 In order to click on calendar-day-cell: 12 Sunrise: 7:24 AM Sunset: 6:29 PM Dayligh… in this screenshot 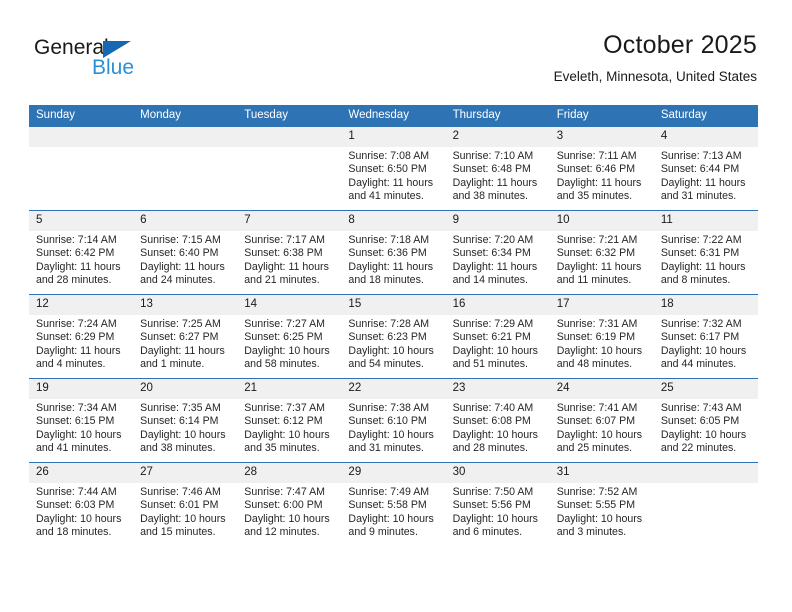, I will do `click(81, 336)`.